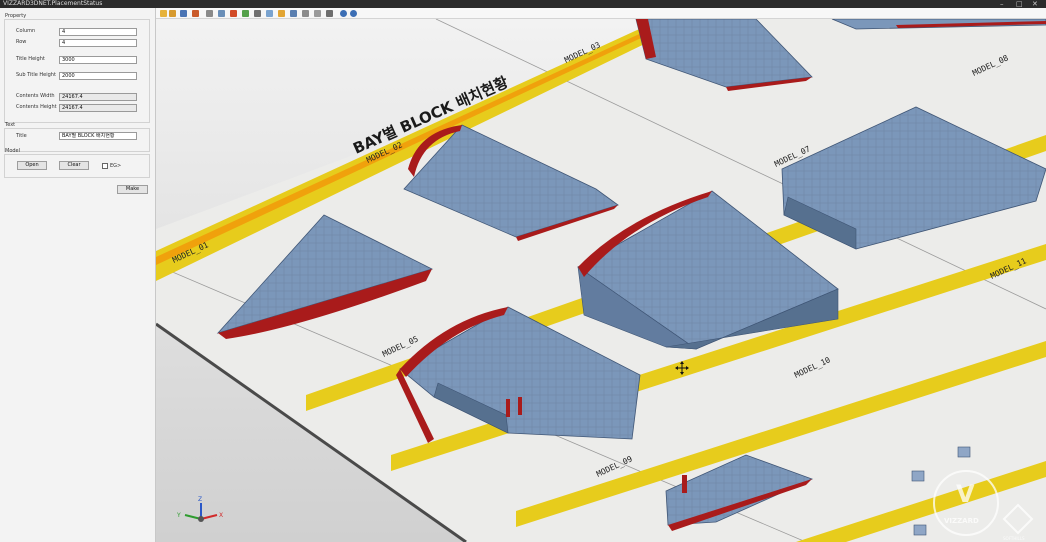 This screenshot has height=542, width=1046. What do you see at coordinates (269, 13) in the screenshot?
I see `color-icon` at bounding box center [269, 13].